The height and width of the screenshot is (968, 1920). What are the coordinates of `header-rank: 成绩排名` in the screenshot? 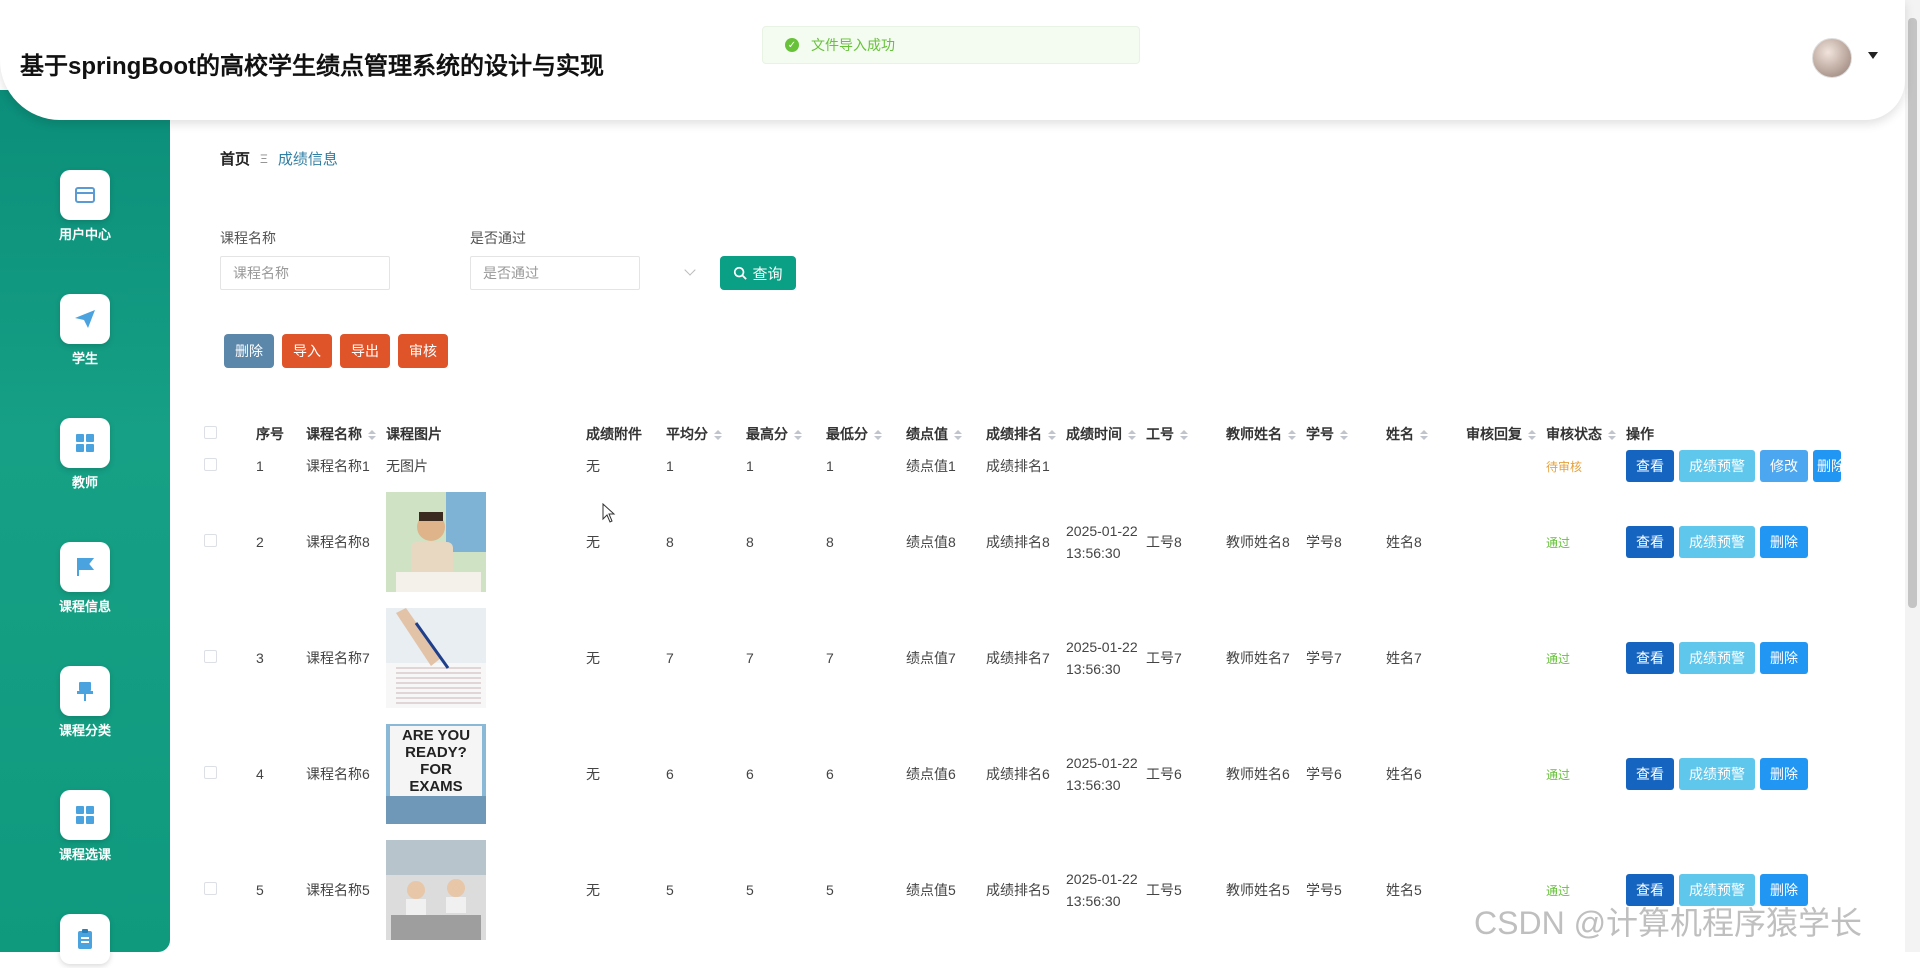 It's located at (1026, 434).